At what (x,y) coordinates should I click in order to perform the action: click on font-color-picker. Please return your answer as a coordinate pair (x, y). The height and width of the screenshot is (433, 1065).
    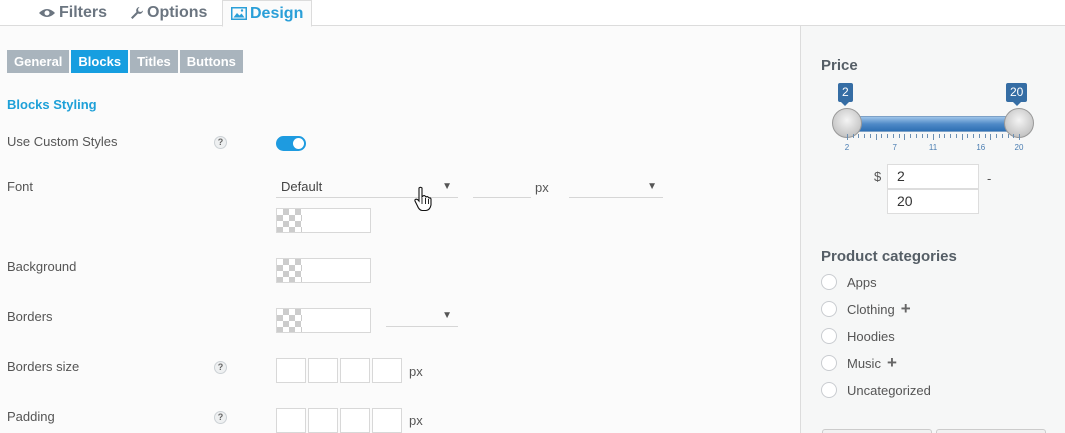
    Looking at the image, I should click on (323, 220).